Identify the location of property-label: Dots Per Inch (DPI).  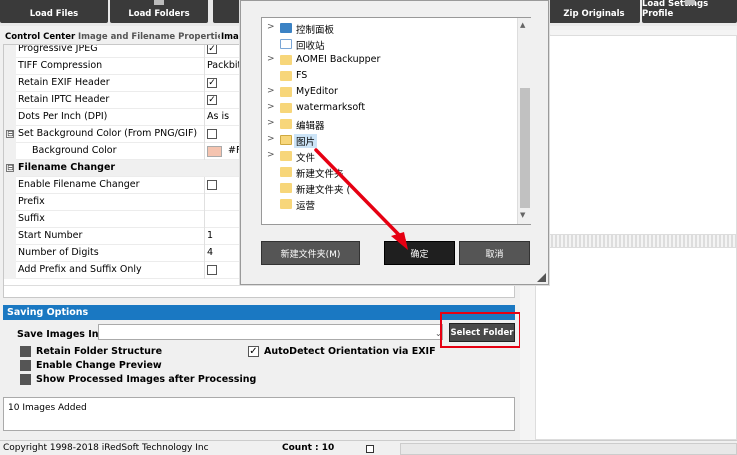
(63, 116).